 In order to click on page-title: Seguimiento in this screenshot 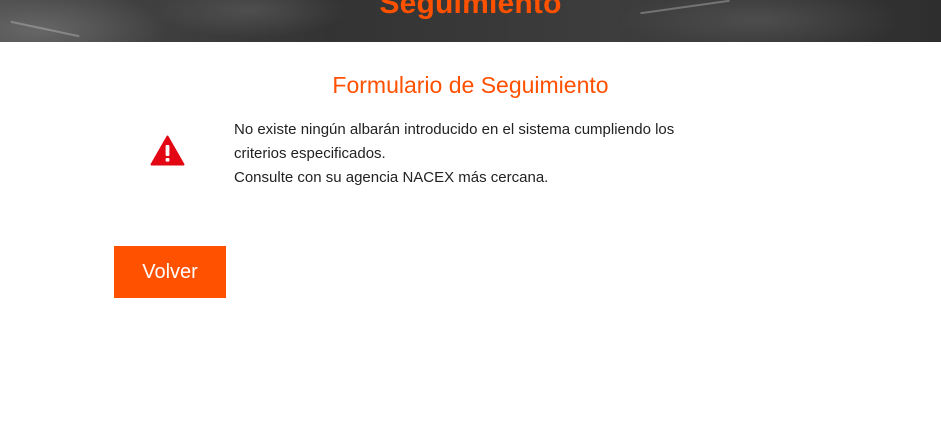, I will do `click(470, 10)`.